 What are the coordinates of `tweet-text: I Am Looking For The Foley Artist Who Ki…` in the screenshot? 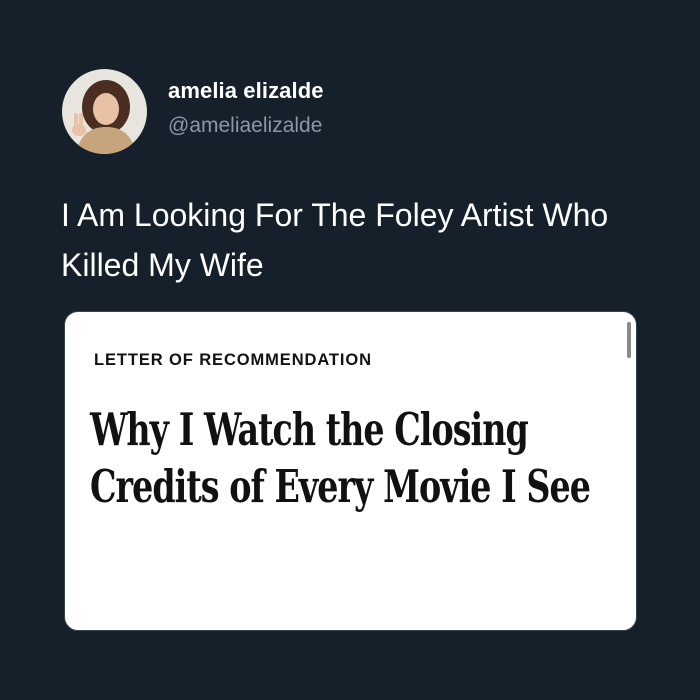 It's located at (335, 240).